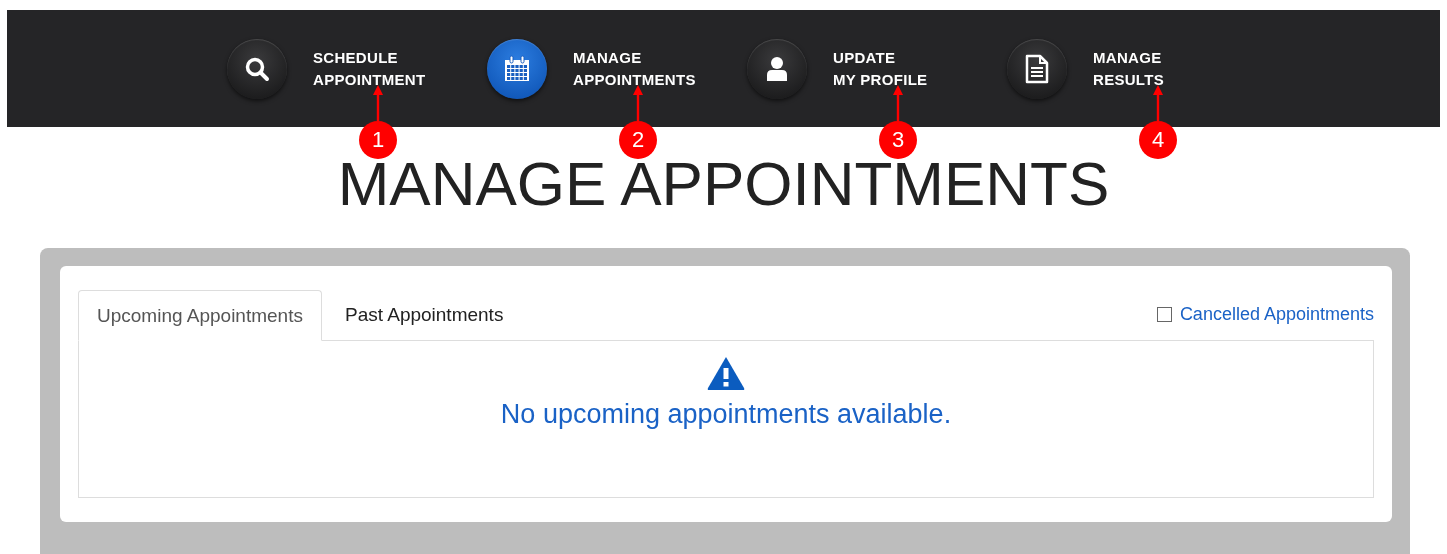 This screenshot has height=554, width=1447. Describe the element at coordinates (898, 140) in the screenshot. I see `callout-badge: 3` at that location.